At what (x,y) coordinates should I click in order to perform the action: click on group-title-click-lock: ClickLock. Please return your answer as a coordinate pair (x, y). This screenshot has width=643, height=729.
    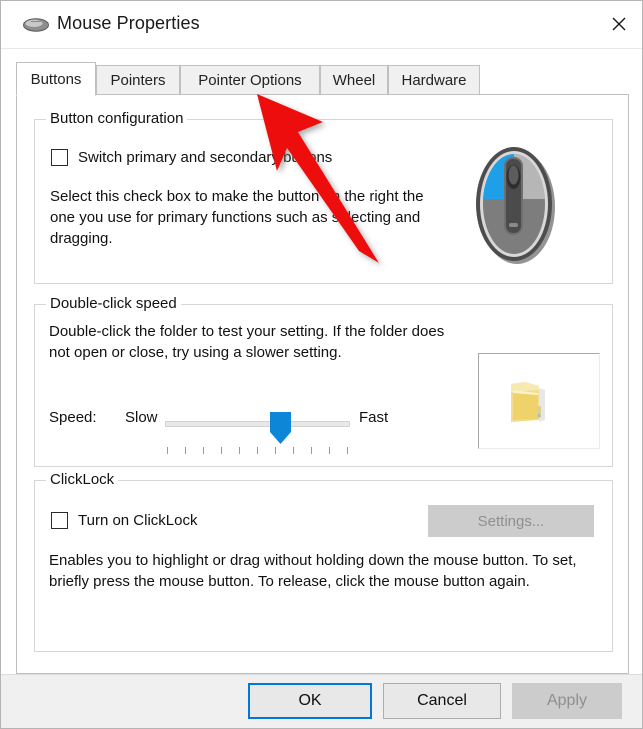
    Looking at the image, I should click on (82, 479).